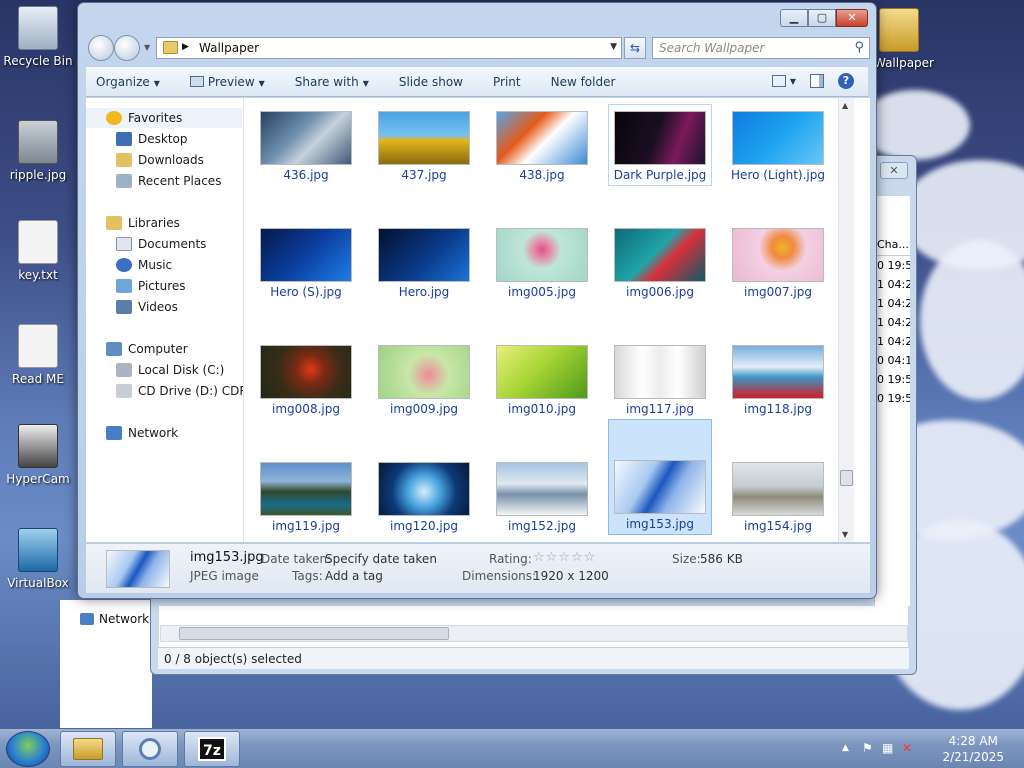 The image size is (1024, 768). I want to click on address-dropdown-icon: ▼, so click(613, 47).